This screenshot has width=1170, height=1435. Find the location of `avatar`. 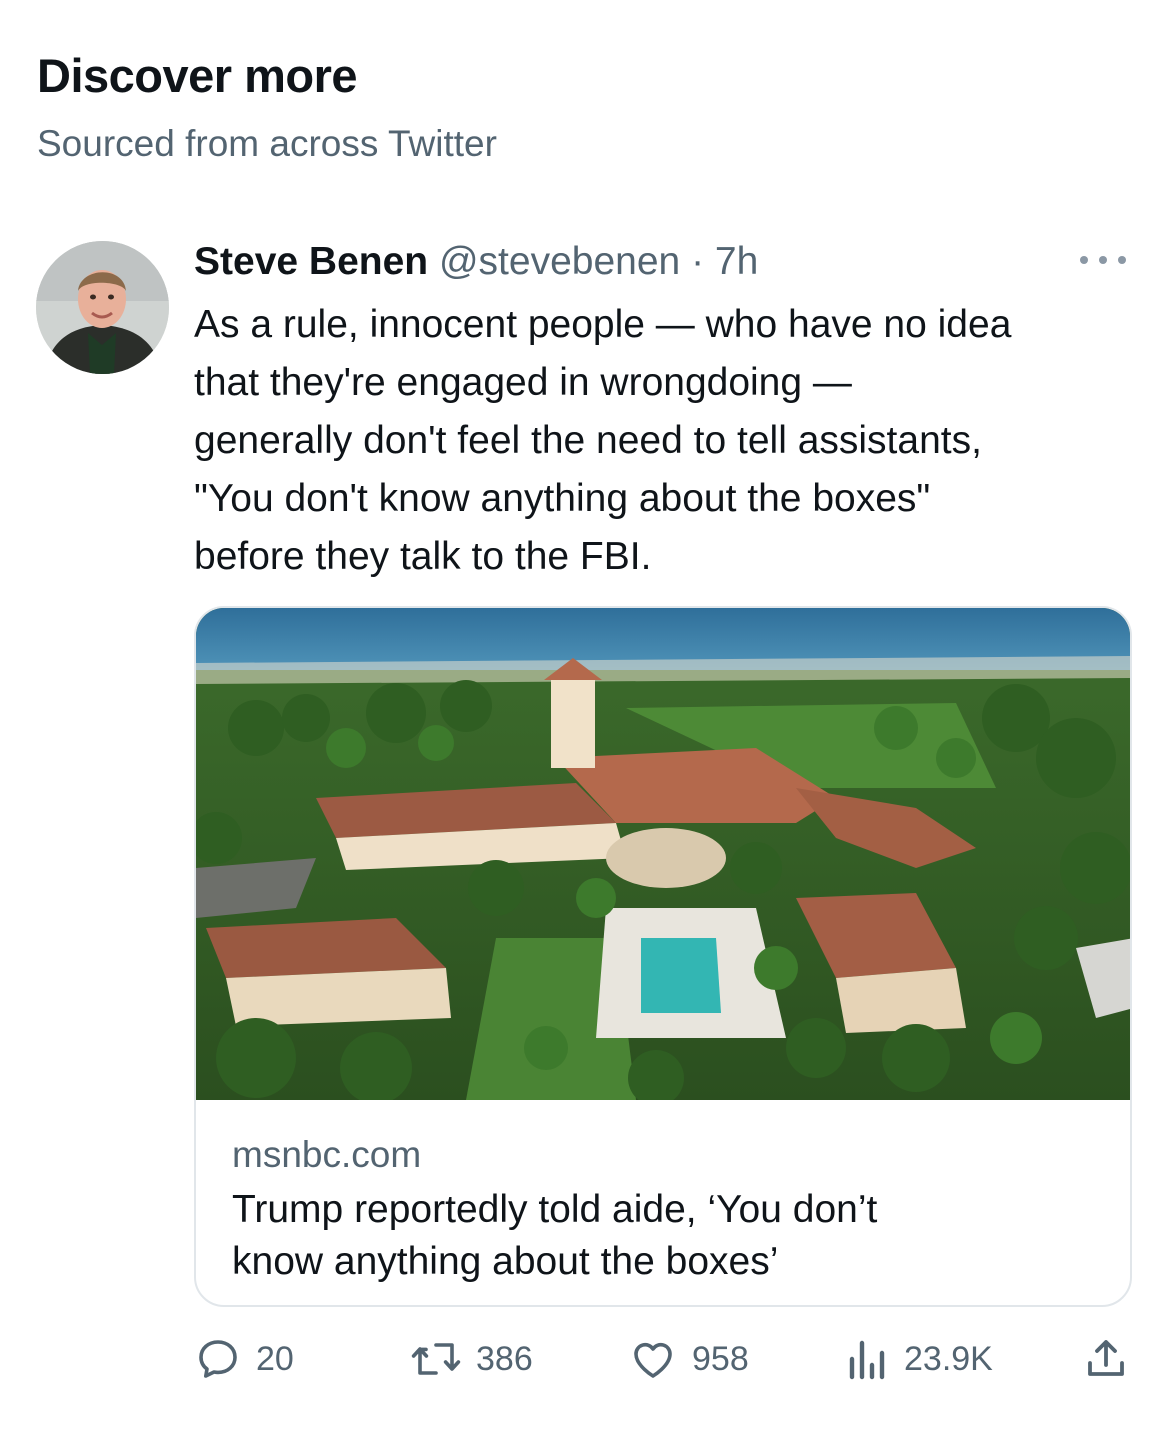

avatar is located at coordinates (102, 307).